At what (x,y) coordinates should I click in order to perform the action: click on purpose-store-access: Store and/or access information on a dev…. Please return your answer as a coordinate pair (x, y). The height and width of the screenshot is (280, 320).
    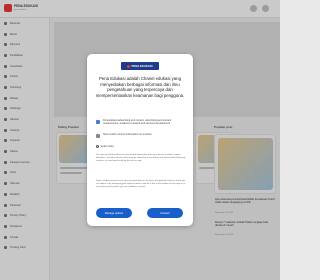
    Looking at the image, I should click on (141, 135).